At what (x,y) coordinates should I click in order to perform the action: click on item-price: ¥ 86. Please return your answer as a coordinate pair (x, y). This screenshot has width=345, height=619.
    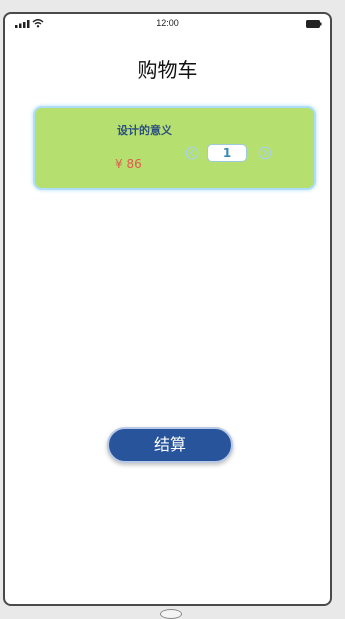
    Looking at the image, I should click on (128, 164).